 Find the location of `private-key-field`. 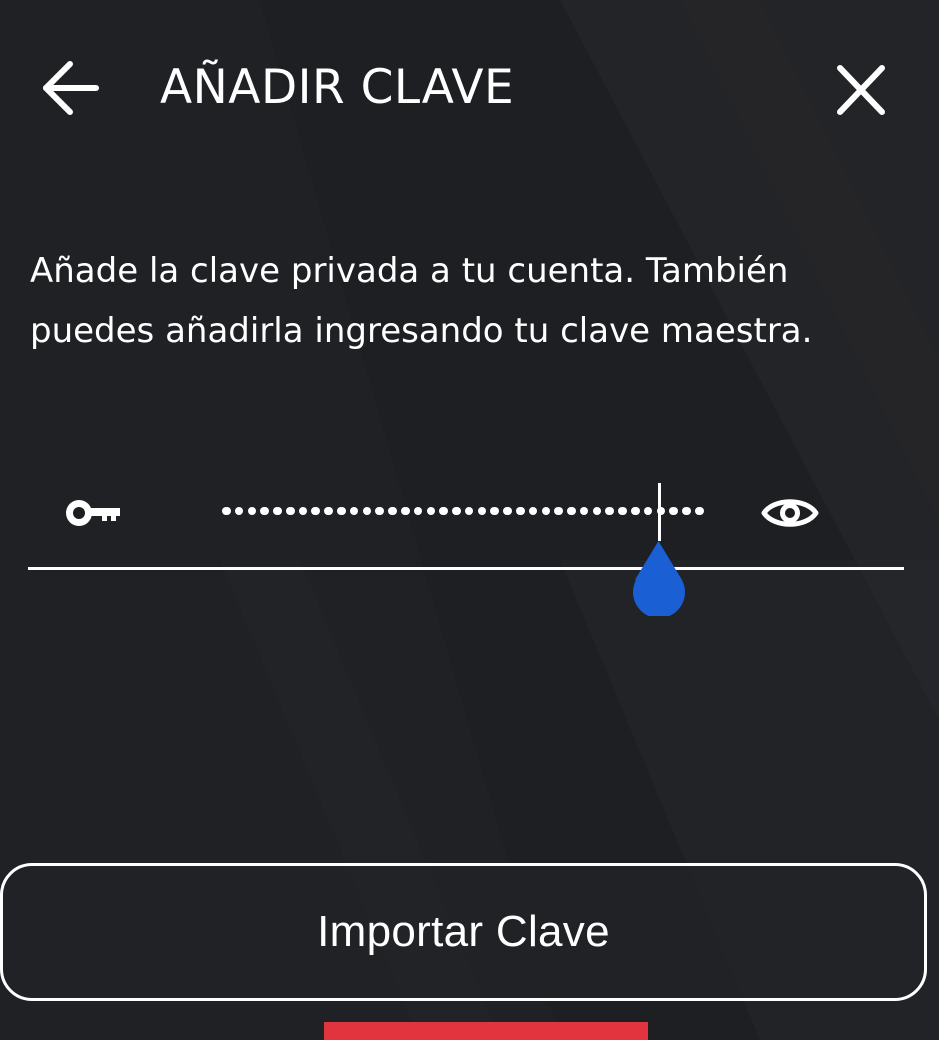

private-key-field is located at coordinates (466, 538).